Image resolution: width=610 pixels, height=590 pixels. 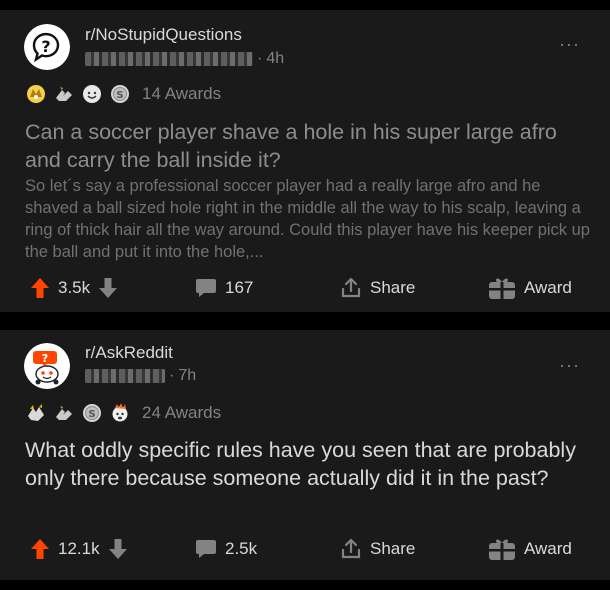 What do you see at coordinates (224, 288) in the screenshot?
I see `comments-button: 167` at bounding box center [224, 288].